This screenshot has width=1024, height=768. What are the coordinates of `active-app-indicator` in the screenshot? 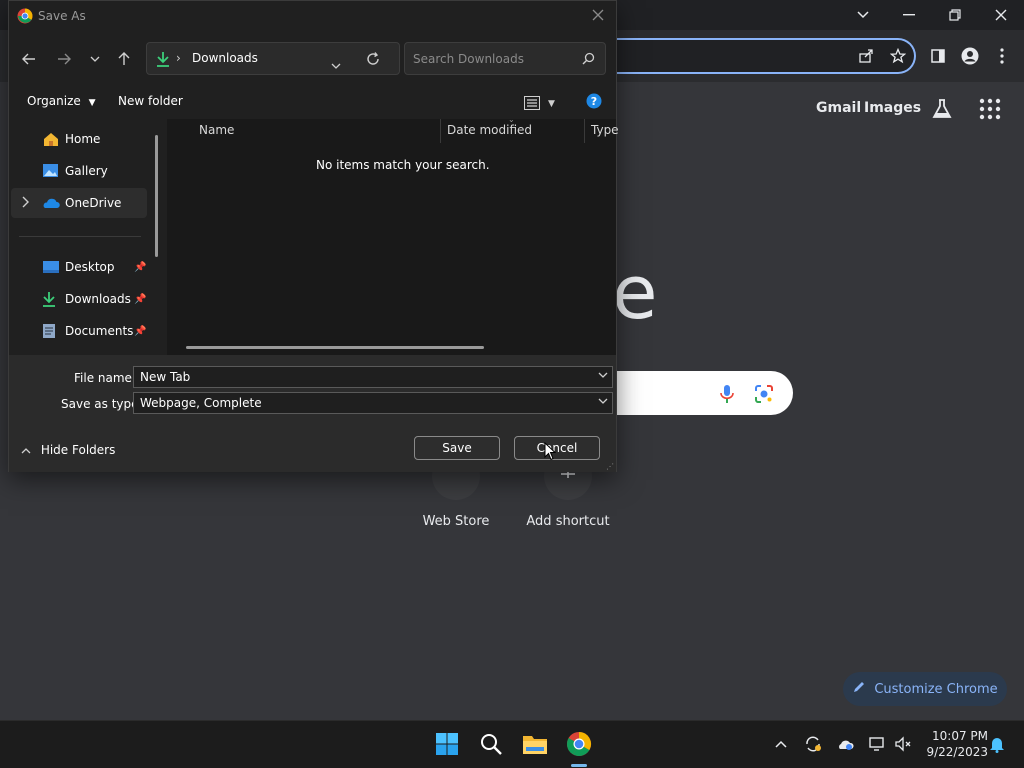 It's located at (579, 765).